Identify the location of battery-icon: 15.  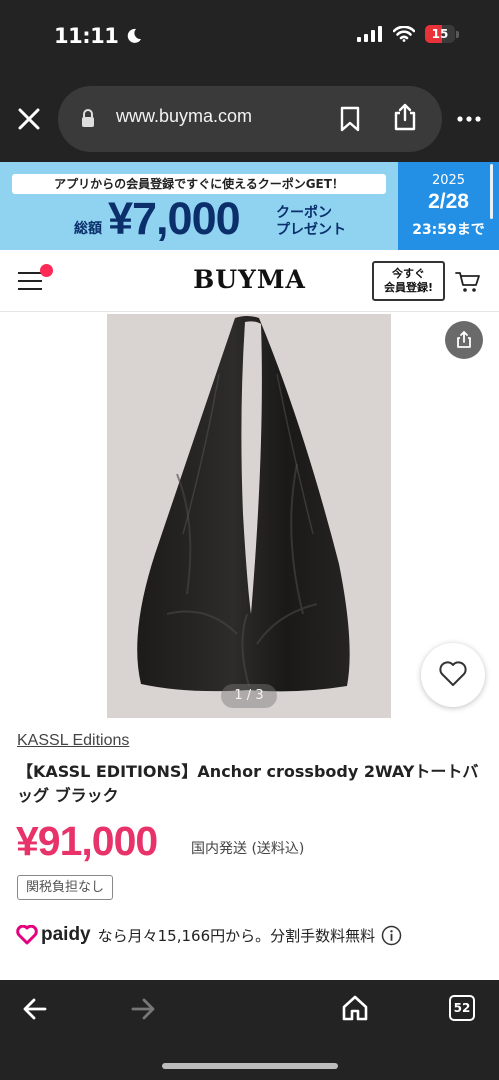
(442, 34).